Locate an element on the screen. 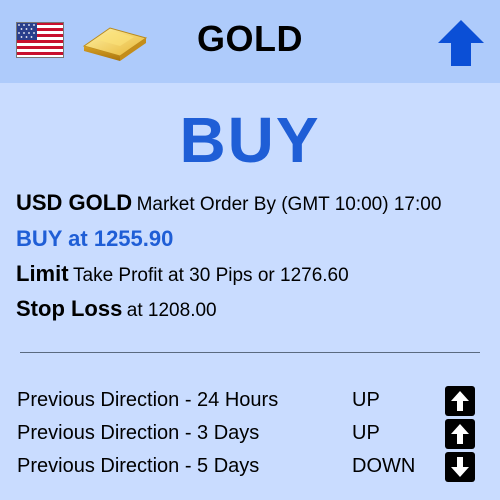 The width and height of the screenshot is (500, 500). stop-loss-line: Stop Loss at 1208.00 is located at coordinates (116, 309).